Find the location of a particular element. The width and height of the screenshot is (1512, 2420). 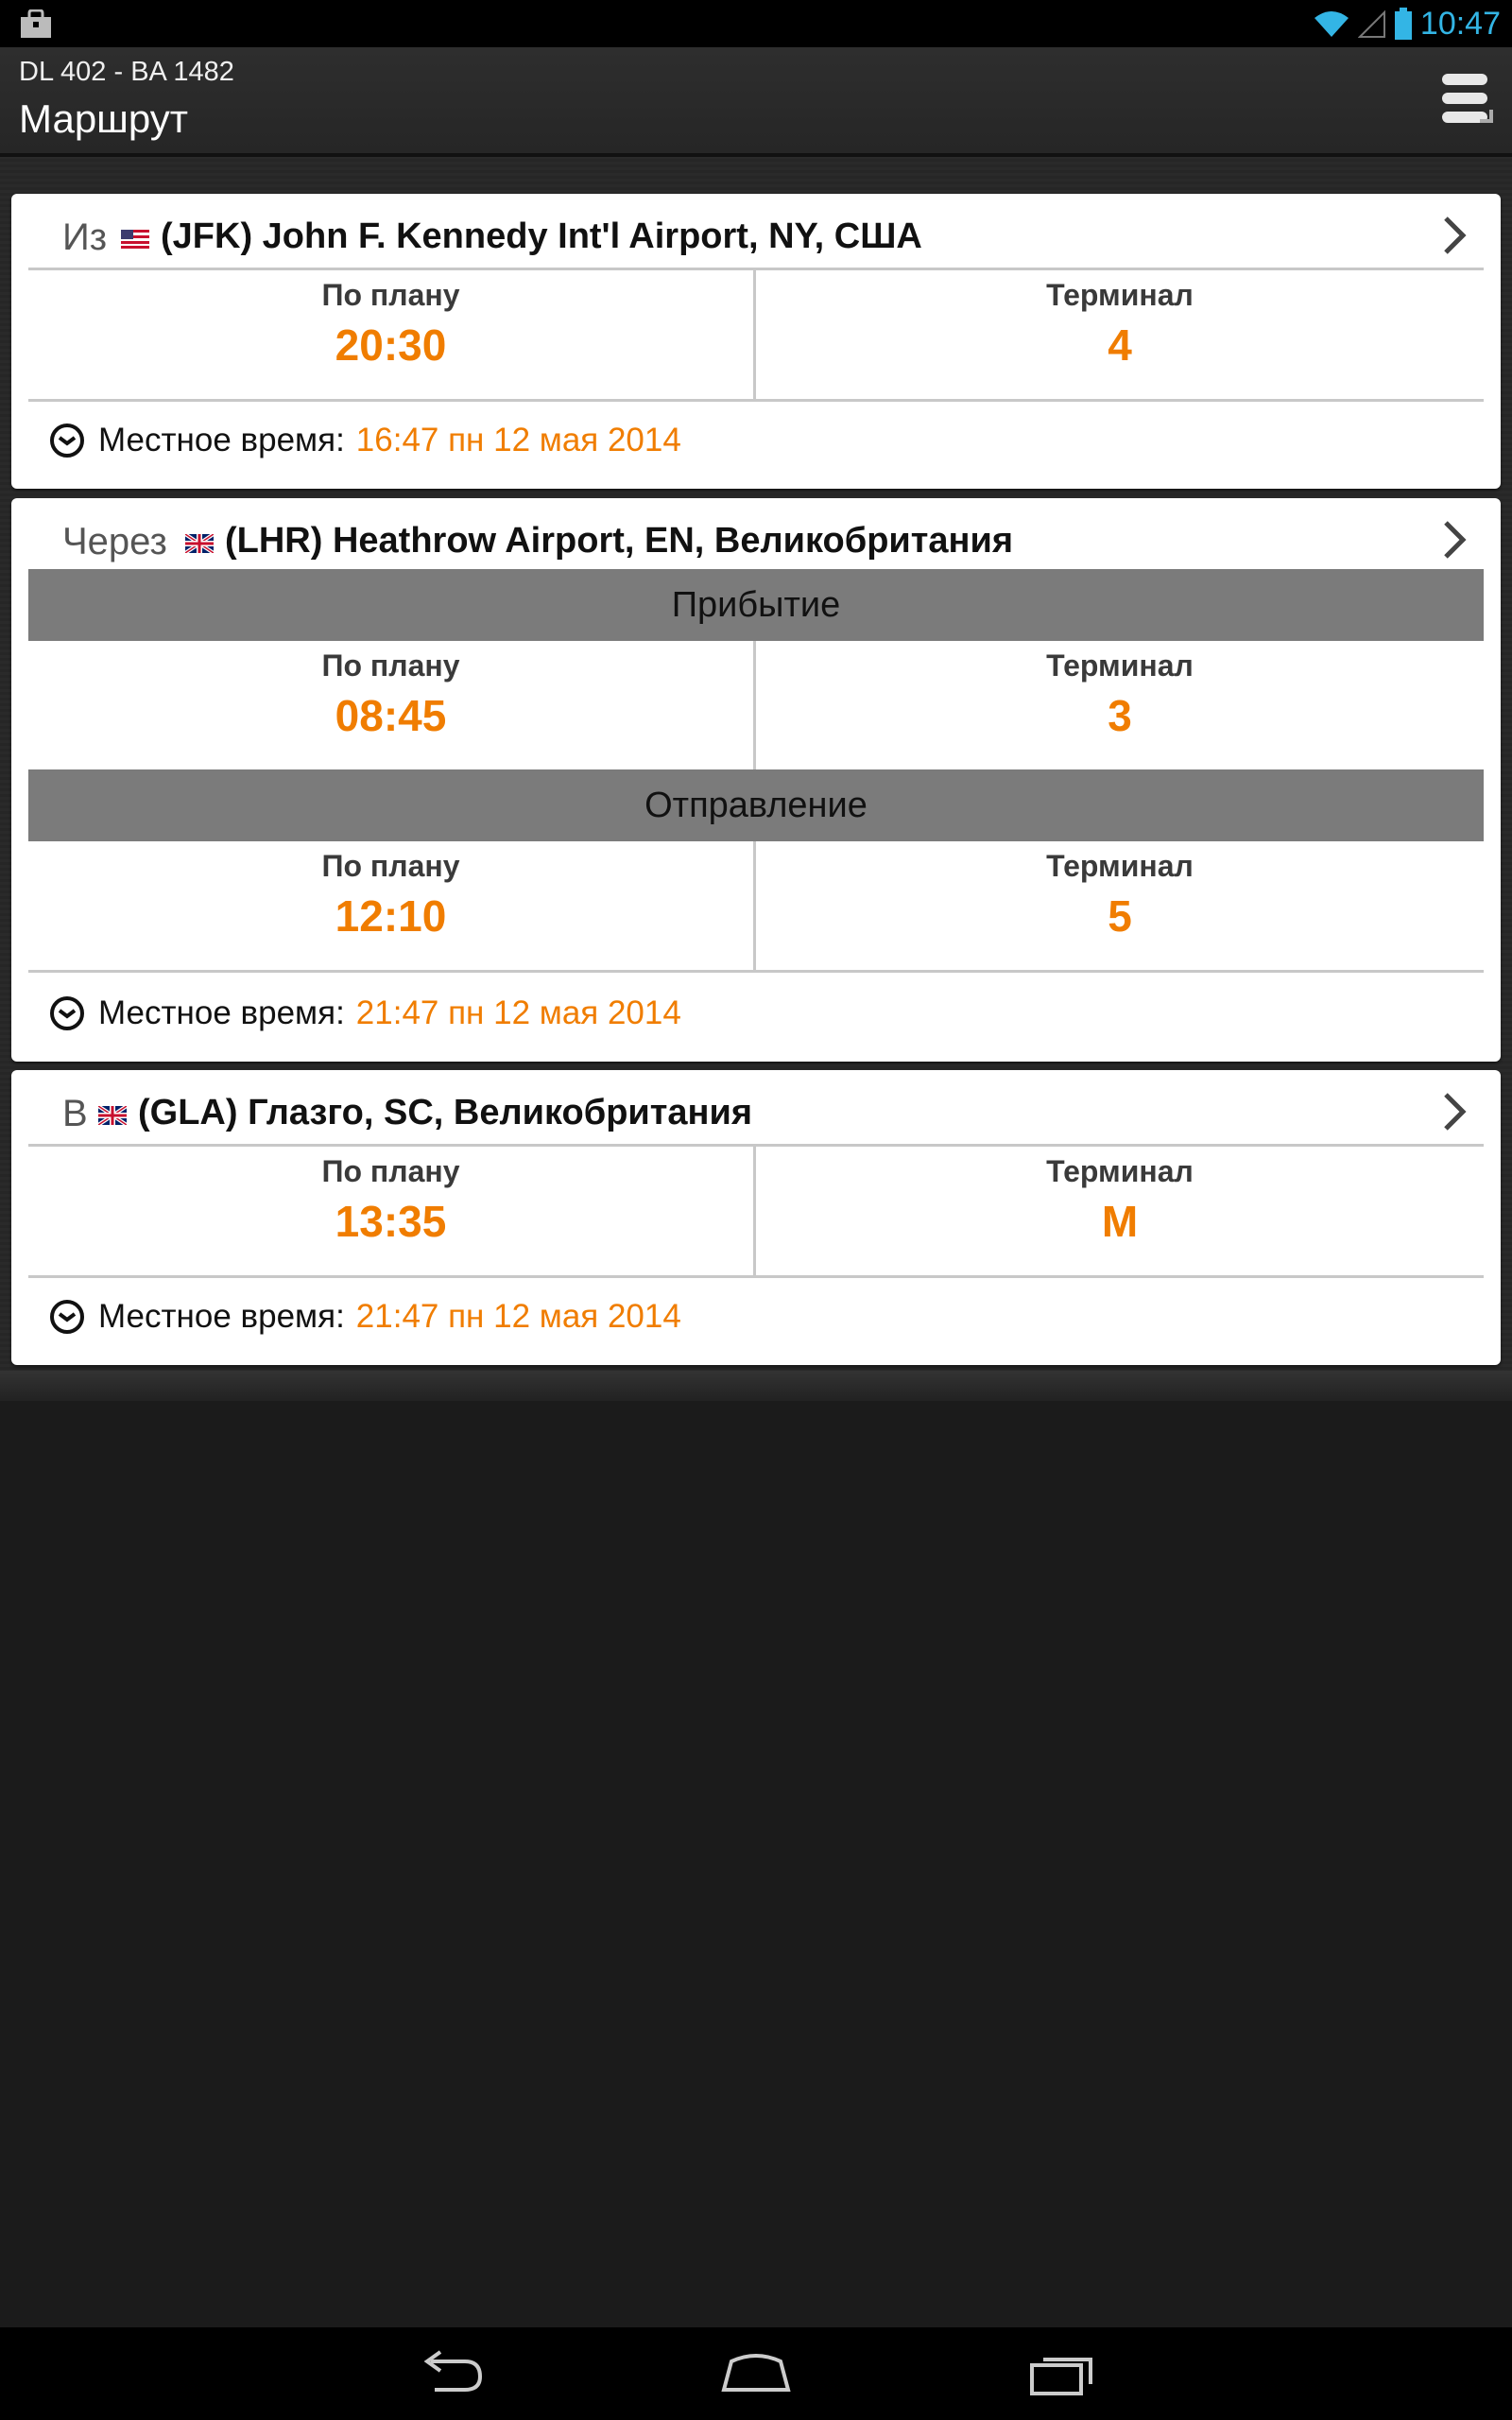

recent-apps-icon is located at coordinates (1064, 2373).